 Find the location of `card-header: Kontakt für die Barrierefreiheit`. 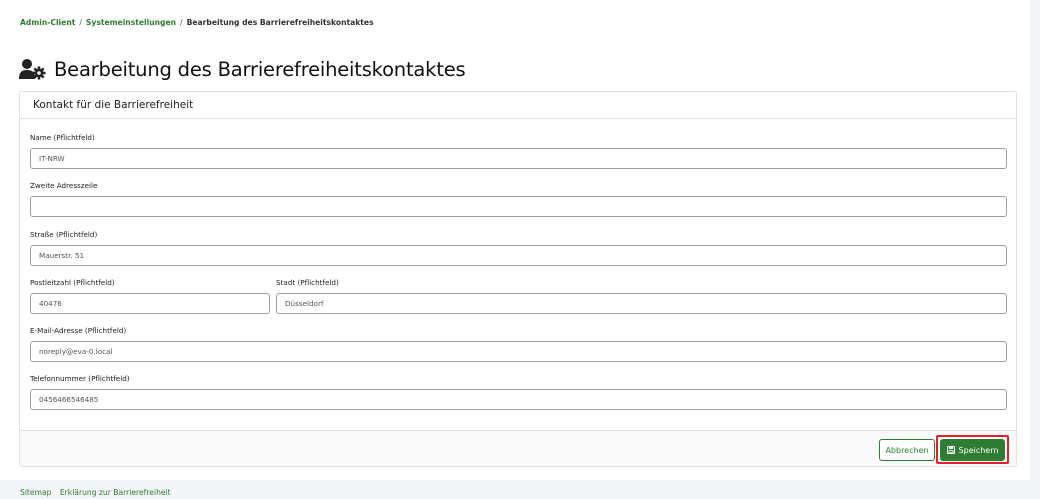

card-header: Kontakt für die Barrierefreiheit is located at coordinates (518, 105).